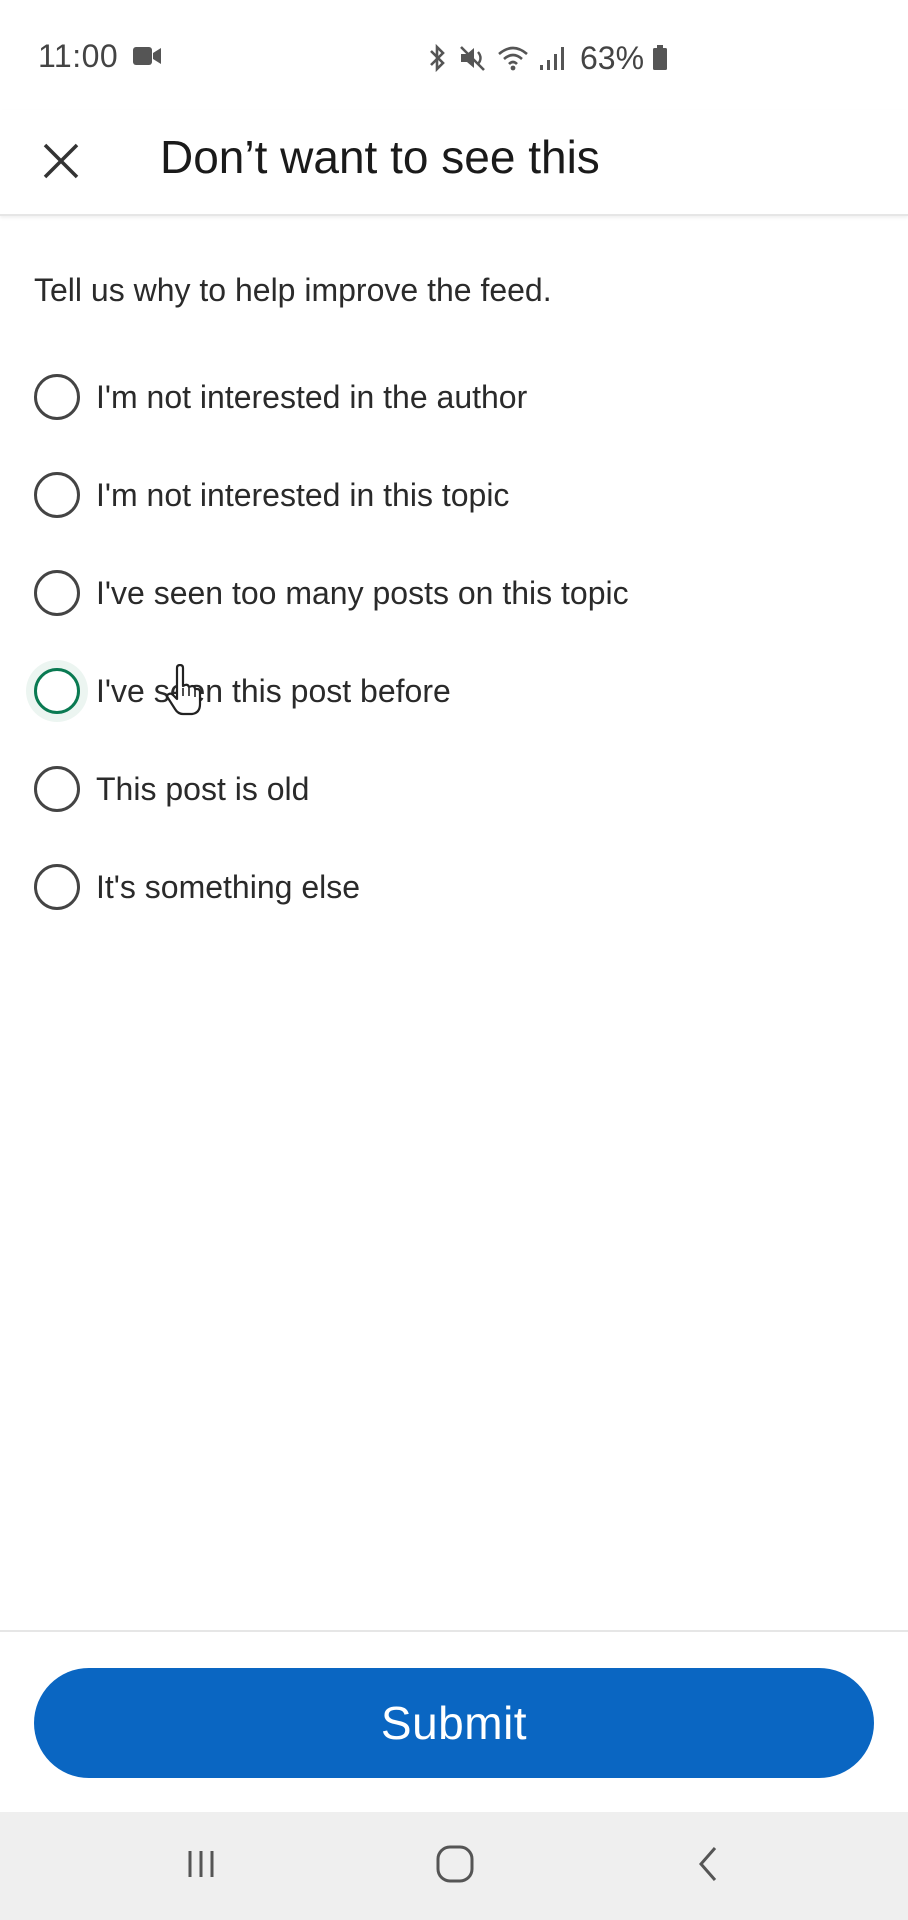 This screenshot has width=908, height=1920. What do you see at coordinates (147, 58) in the screenshot?
I see `video-camera-icon` at bounding box center [147, 58].